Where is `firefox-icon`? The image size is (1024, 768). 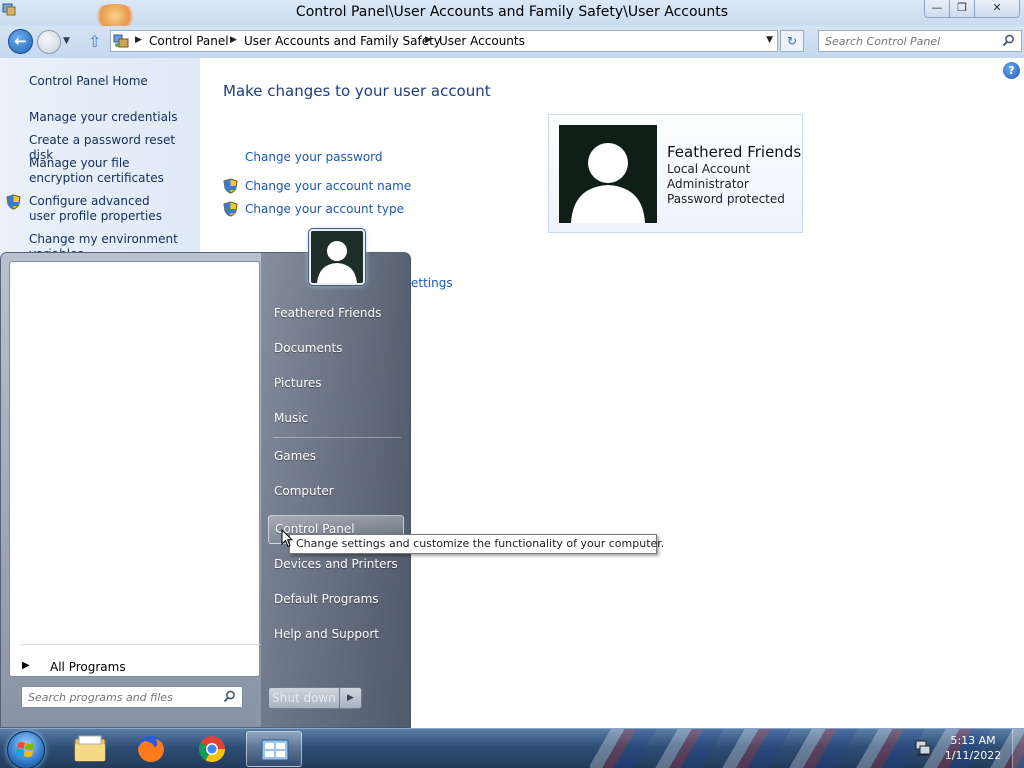 firefox-icon is located at coordinates (151, 749).